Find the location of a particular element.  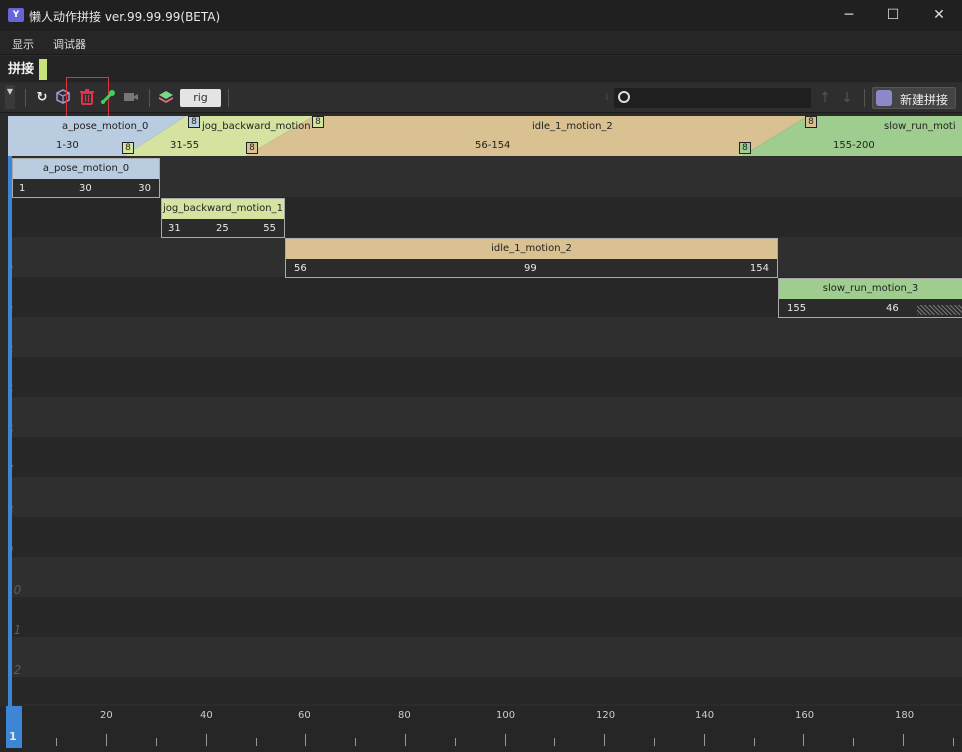

bone-icon is located at coordinates (108, 98).